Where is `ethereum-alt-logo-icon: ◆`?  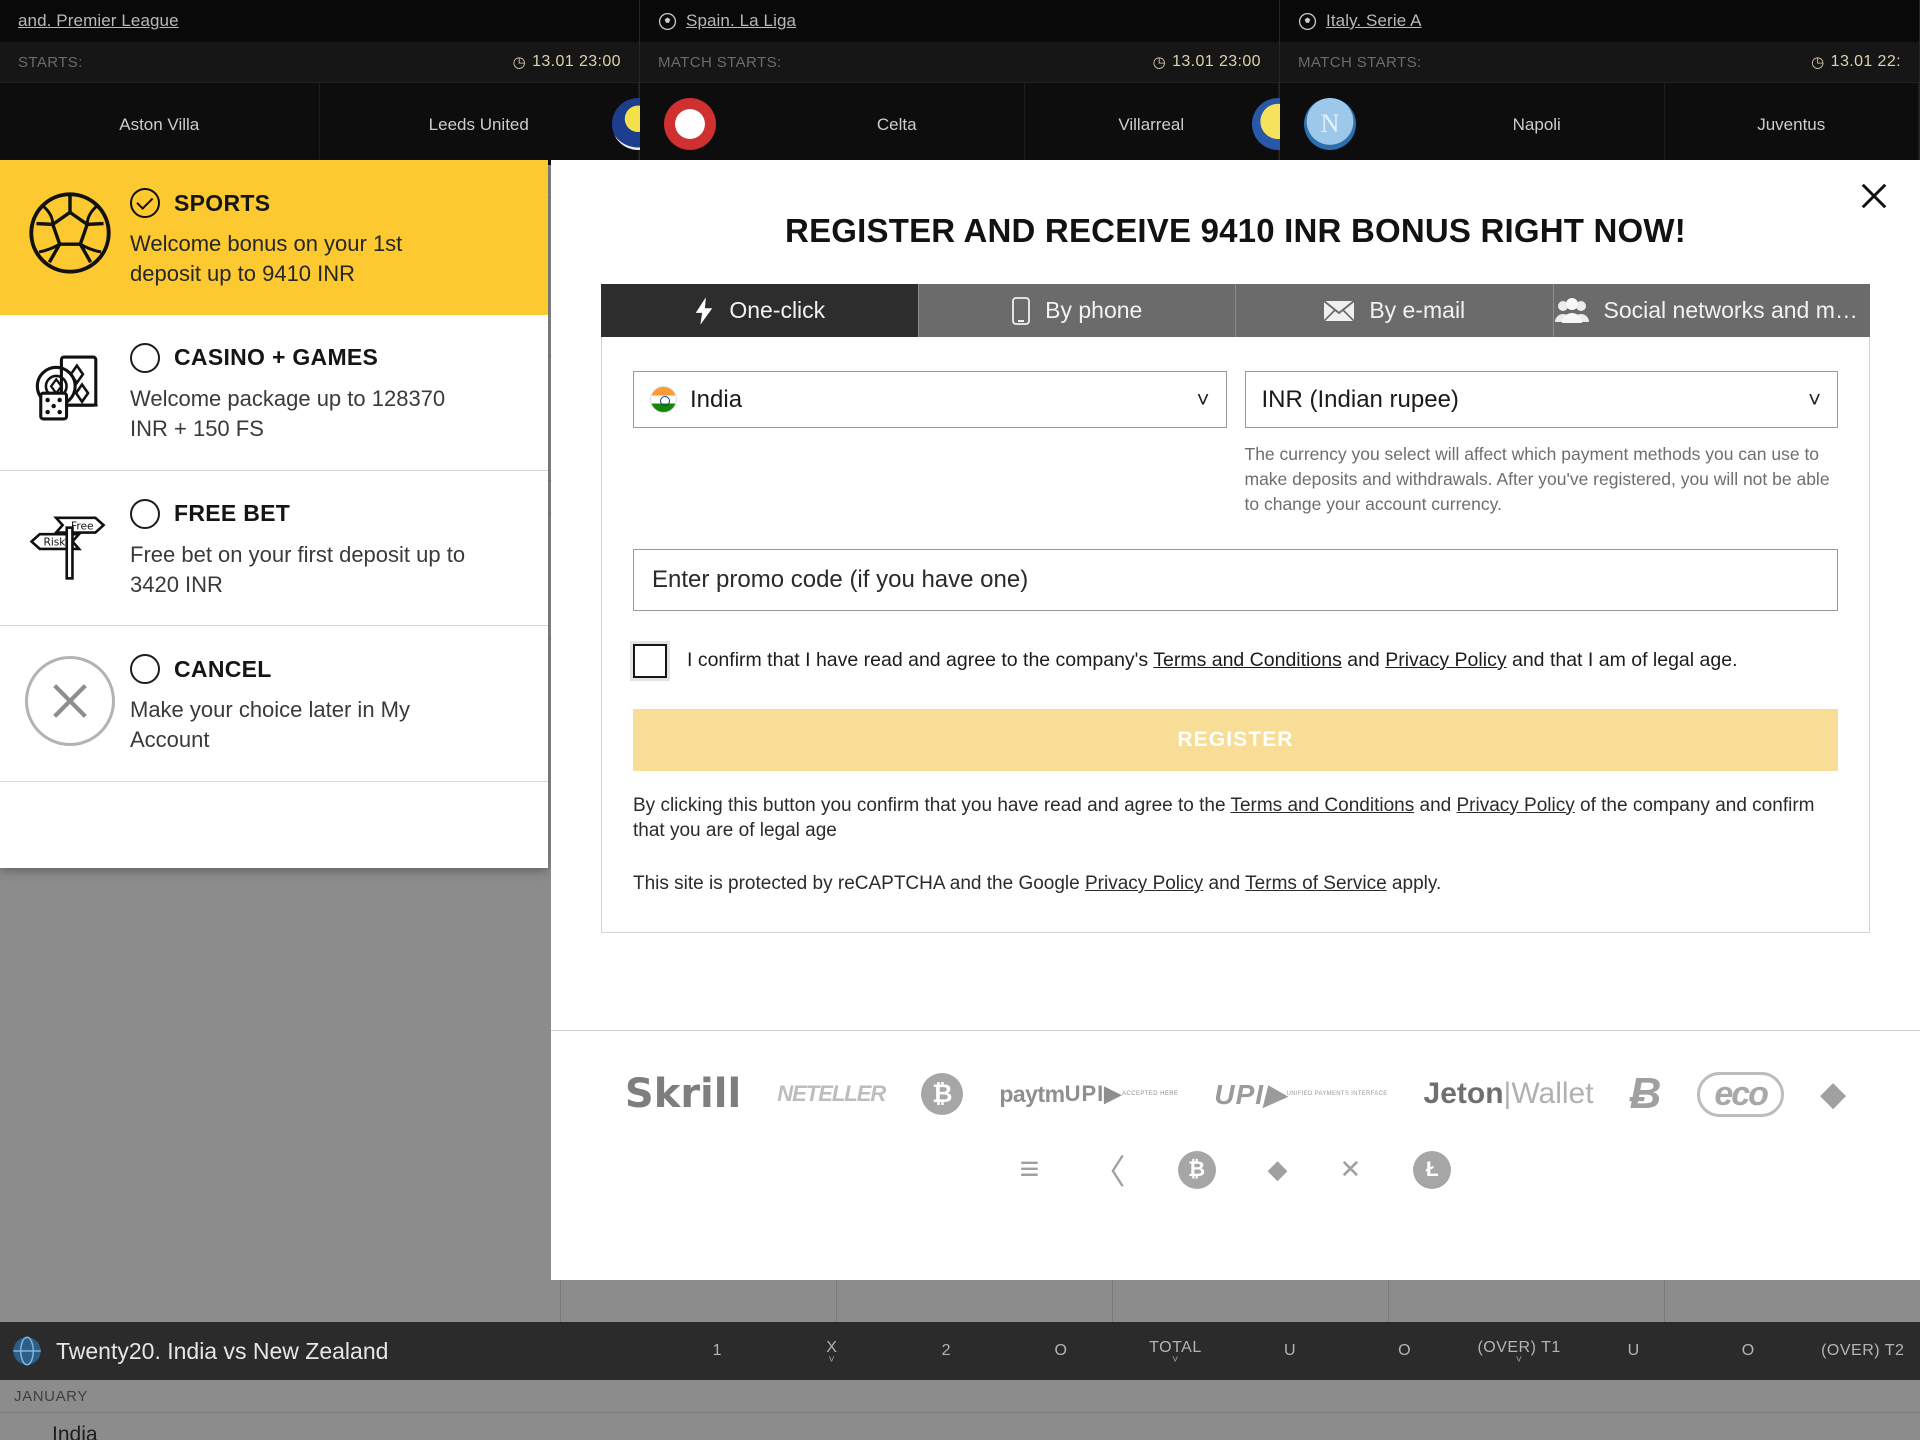
ethereum-alt-logo-icon: ◆ is located at coordinates (1277, 1169).